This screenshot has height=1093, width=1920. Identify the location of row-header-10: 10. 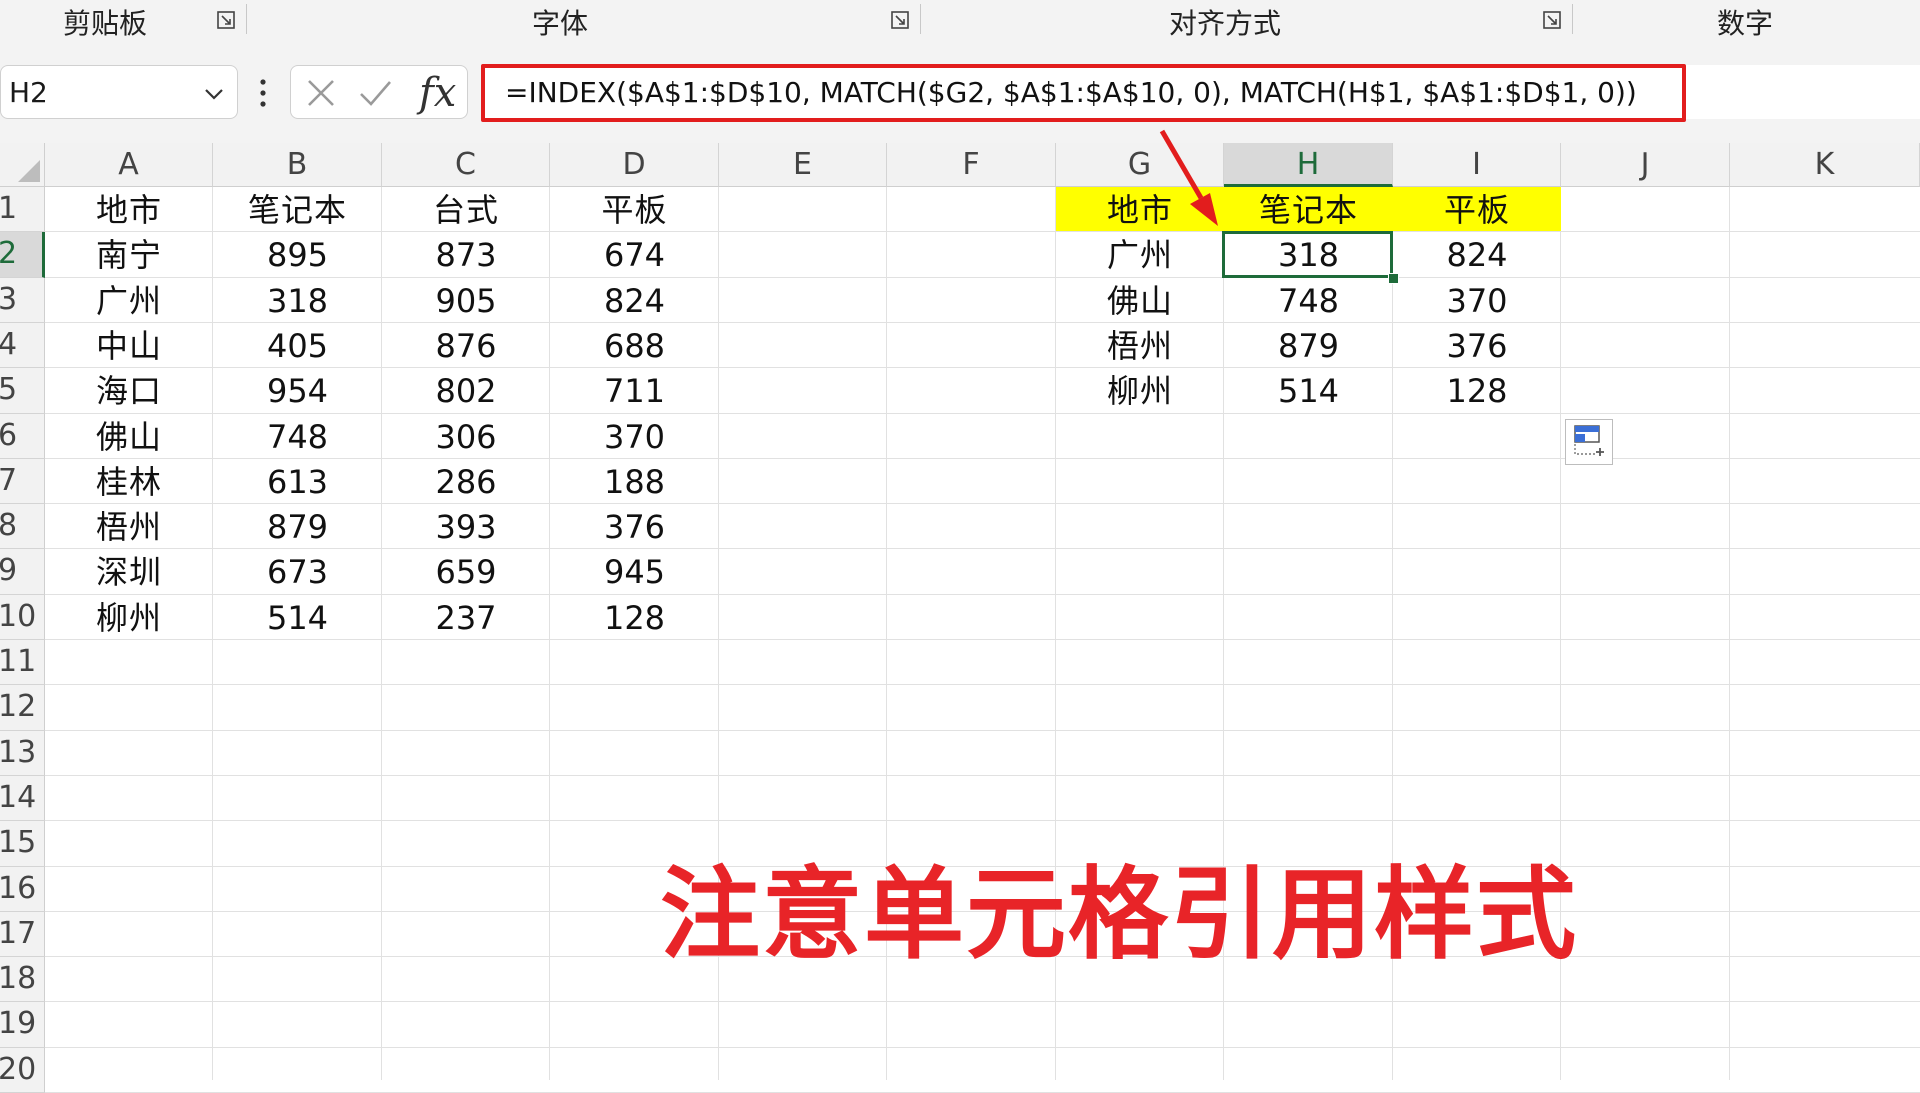
(22, 617).